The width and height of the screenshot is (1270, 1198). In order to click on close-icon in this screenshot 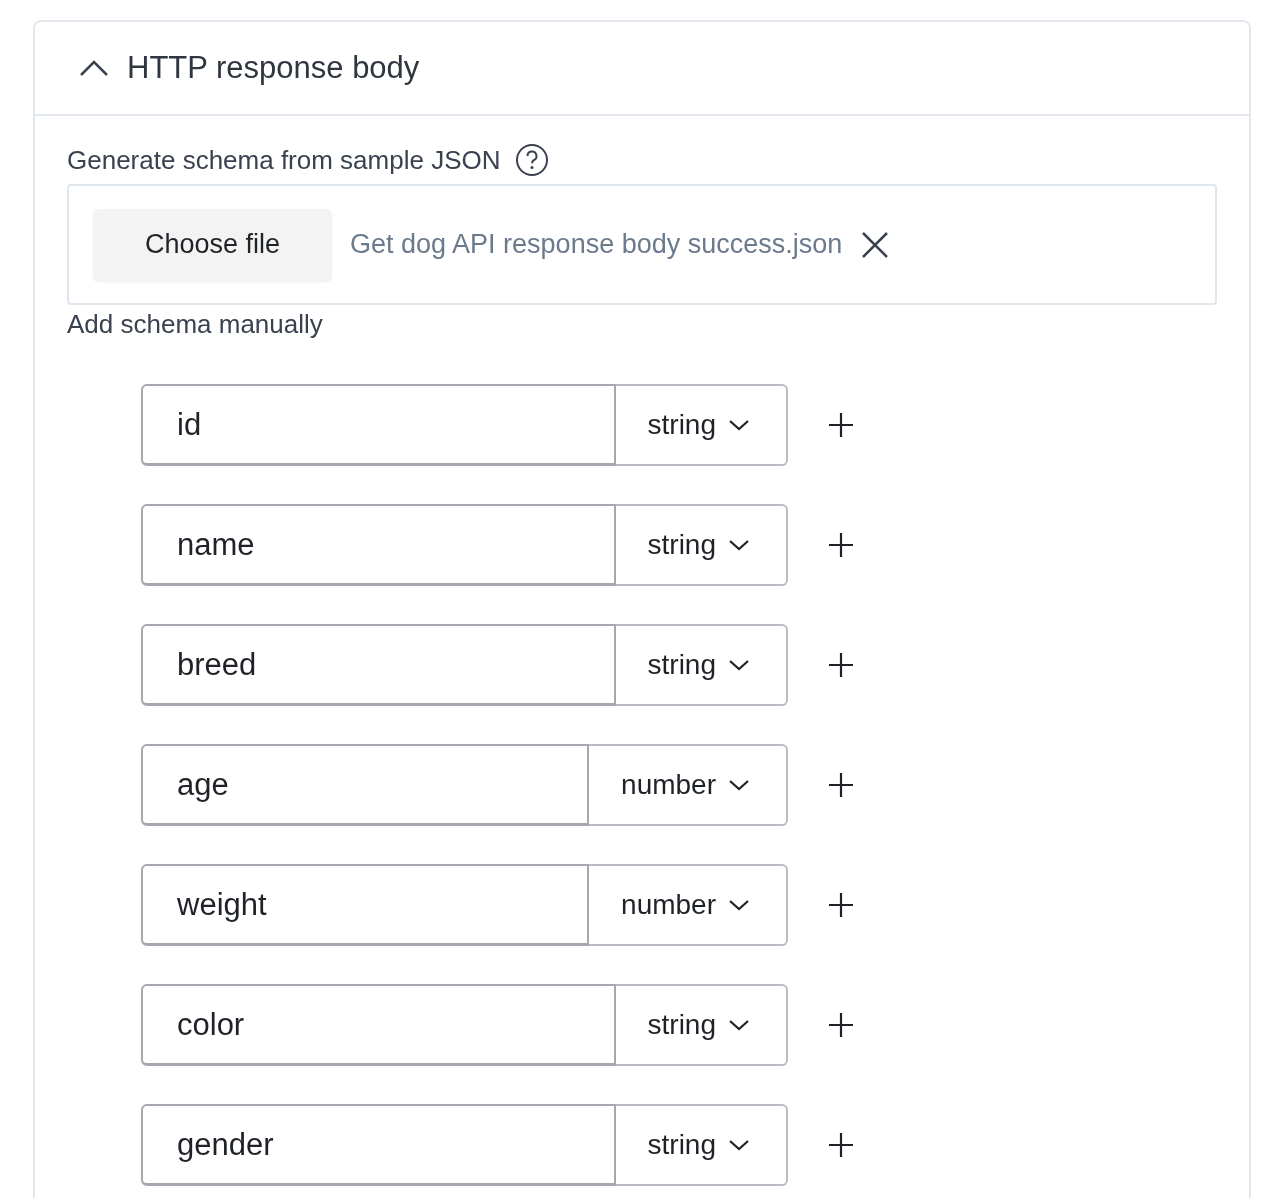, I will do `click(875, 244)`.